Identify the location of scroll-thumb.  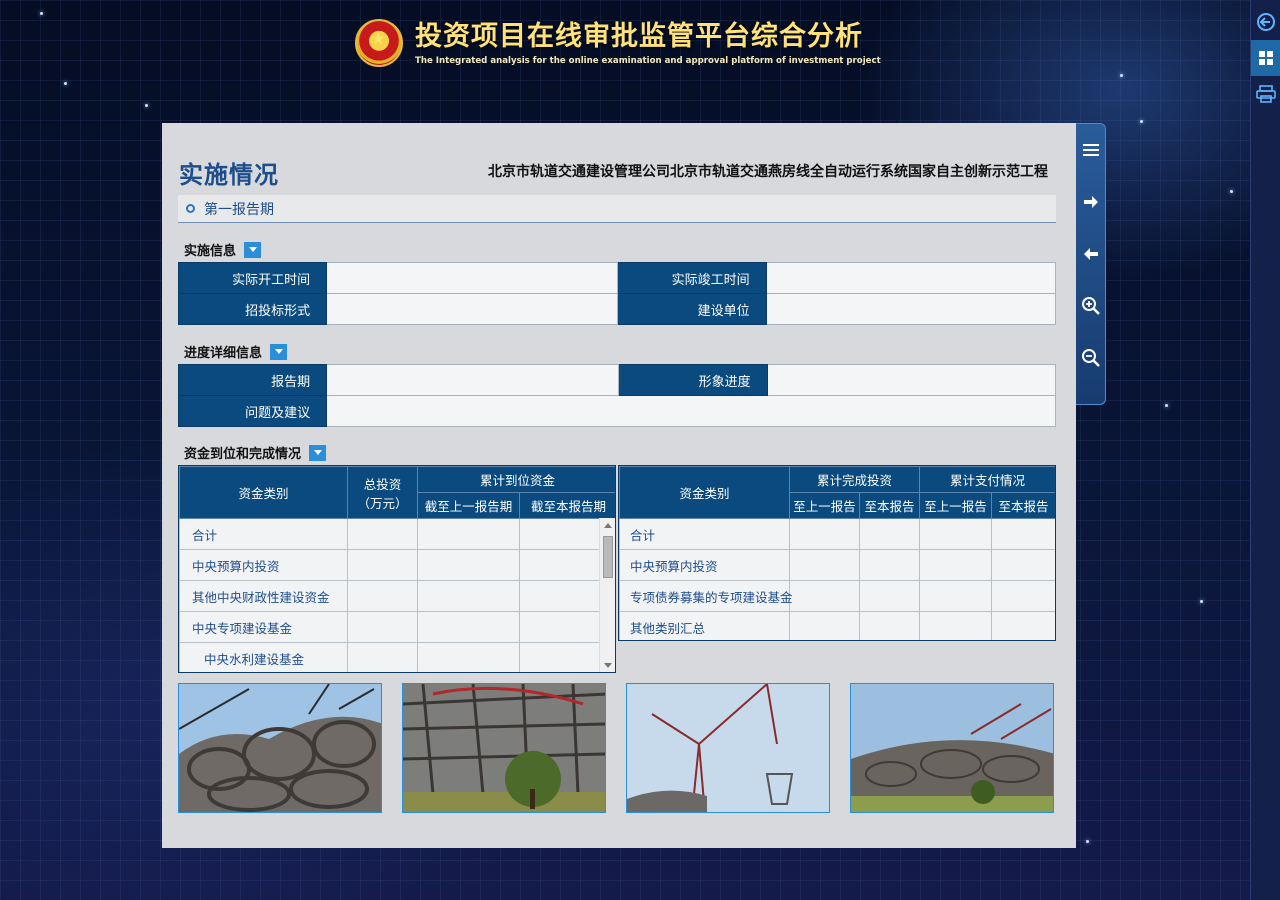
(608, 557).